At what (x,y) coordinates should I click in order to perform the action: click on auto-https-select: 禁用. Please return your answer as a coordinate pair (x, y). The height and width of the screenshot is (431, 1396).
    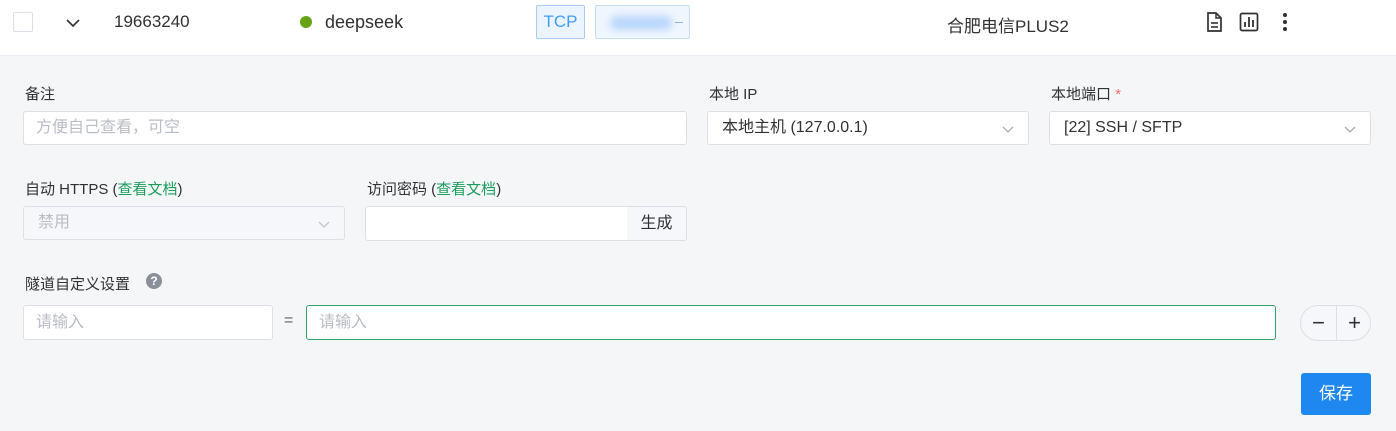
    Looking at the image, I should click on (184, 223).